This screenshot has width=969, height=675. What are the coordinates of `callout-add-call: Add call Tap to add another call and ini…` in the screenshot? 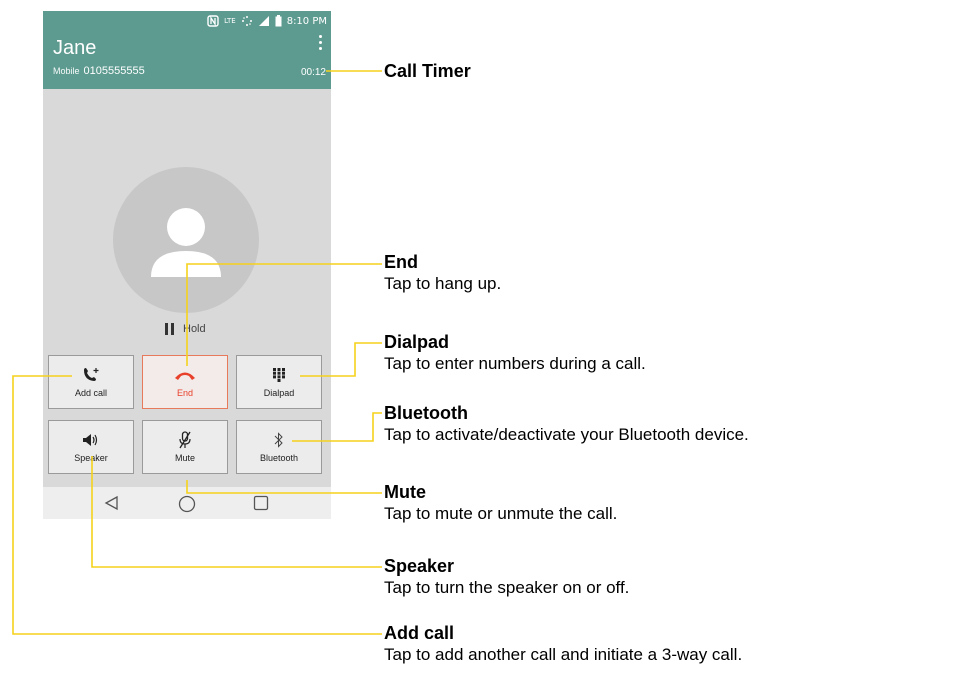 It's located at (563, 644).